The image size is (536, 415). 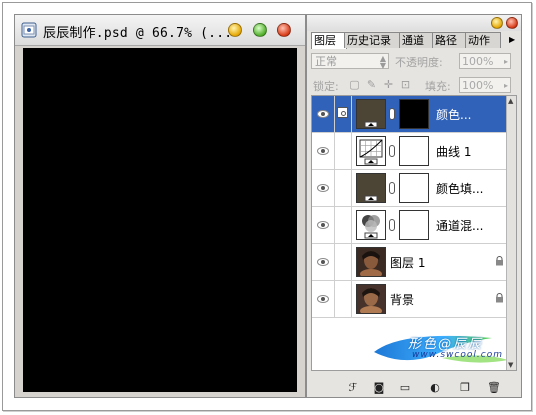 I want to click on layer-row-layer-1: 图层 1, so click(x=410, y=262).